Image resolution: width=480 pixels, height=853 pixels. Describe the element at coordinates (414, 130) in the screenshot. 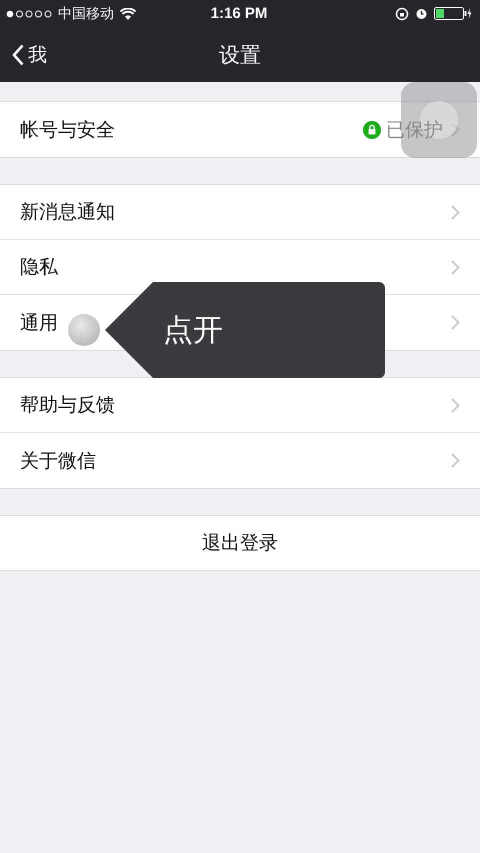

I see `status-value: 已保护` at that location.